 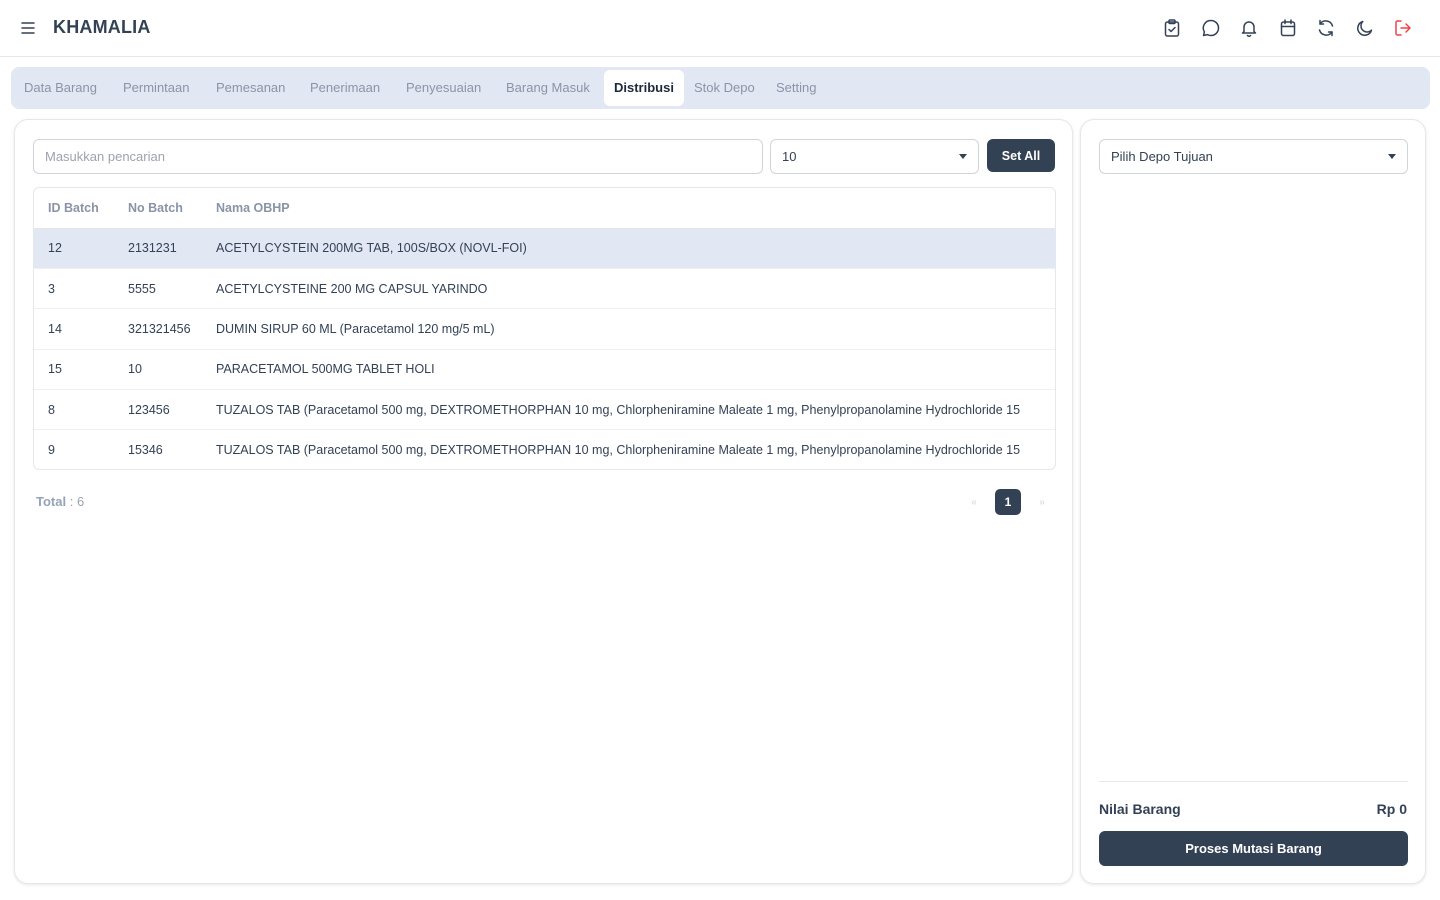 I want to click on cell-no-batch: 5555, so click(x=158, y=289).